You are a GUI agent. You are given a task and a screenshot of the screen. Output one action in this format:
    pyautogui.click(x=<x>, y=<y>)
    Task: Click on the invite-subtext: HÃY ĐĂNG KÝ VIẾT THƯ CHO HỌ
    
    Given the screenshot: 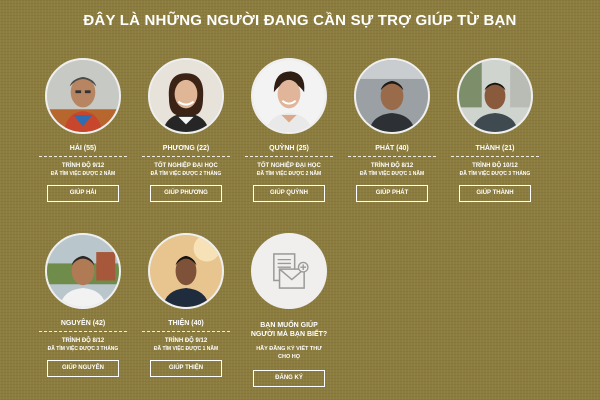 What is the action you would take?
    pyautogui.click(x=289, y=353)
    